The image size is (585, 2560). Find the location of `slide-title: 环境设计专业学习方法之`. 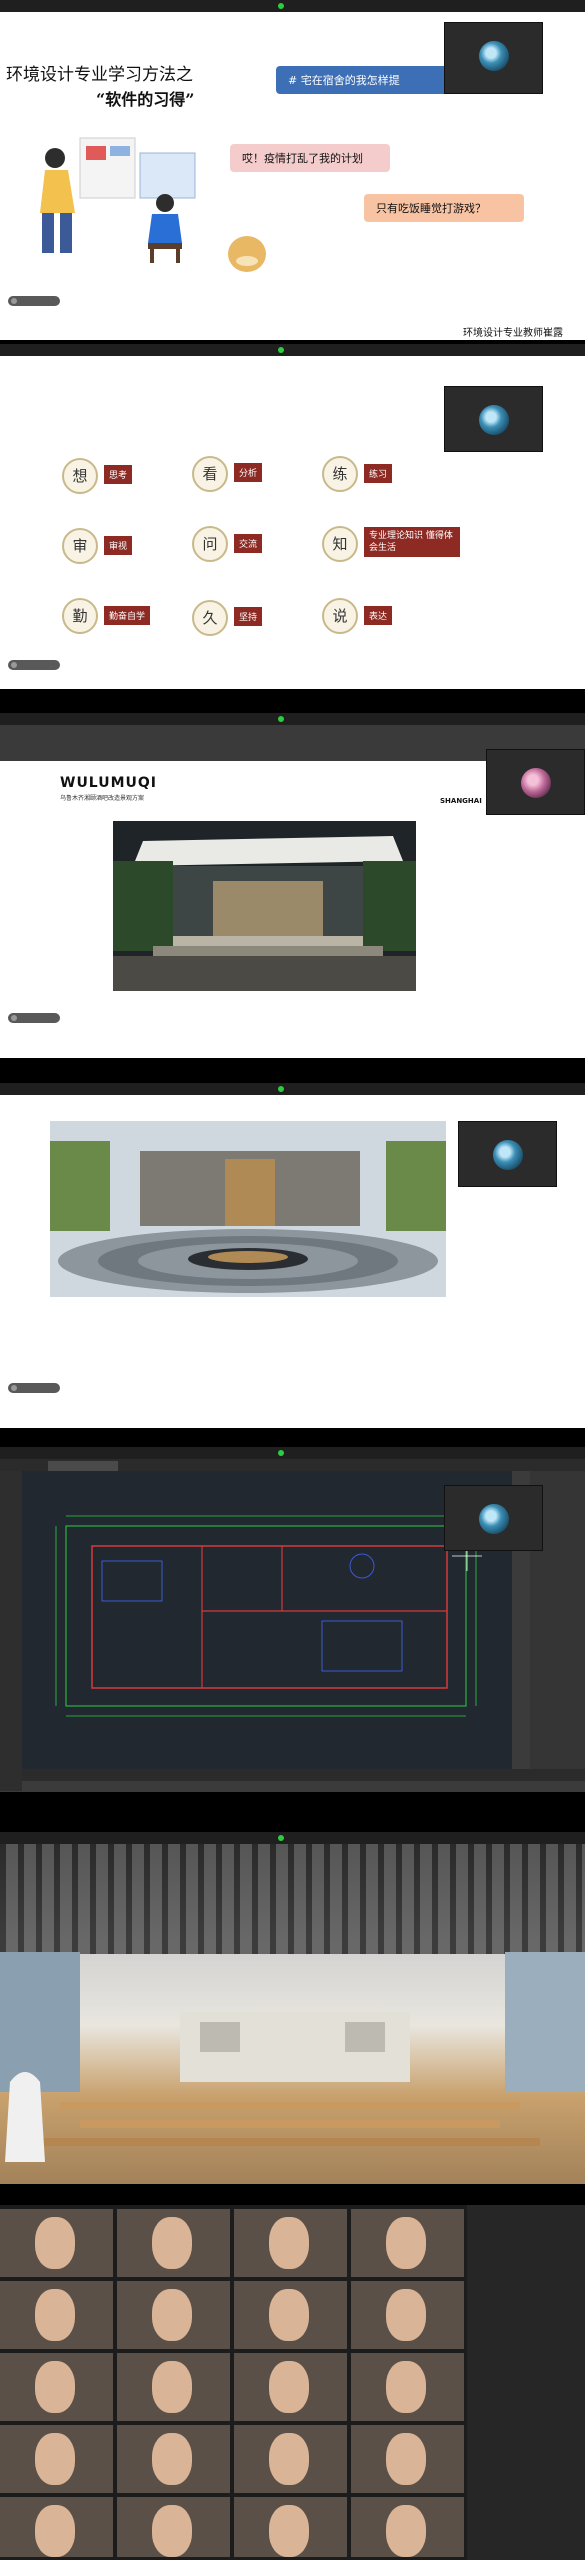

slide-title: 环境设计专业学习方法之 is located at coordinates (99, 75).